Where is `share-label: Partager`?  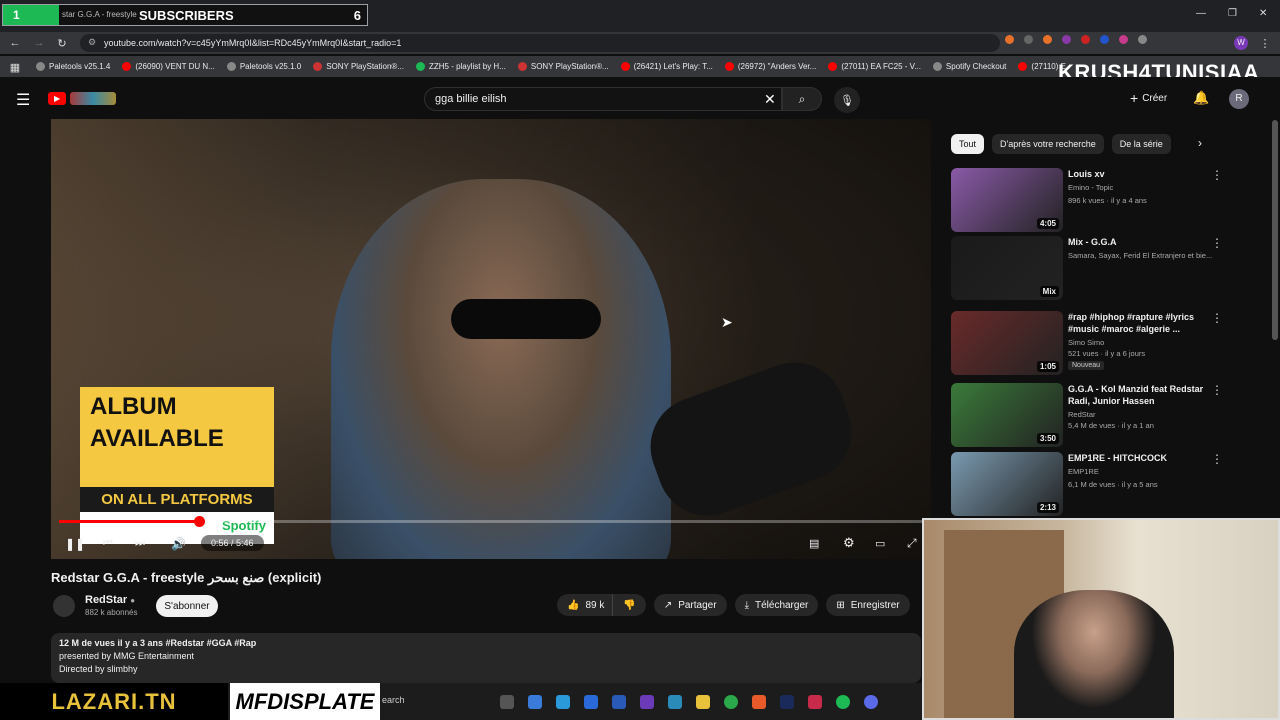 share-label: Partager is located at coordinates (697, 605).